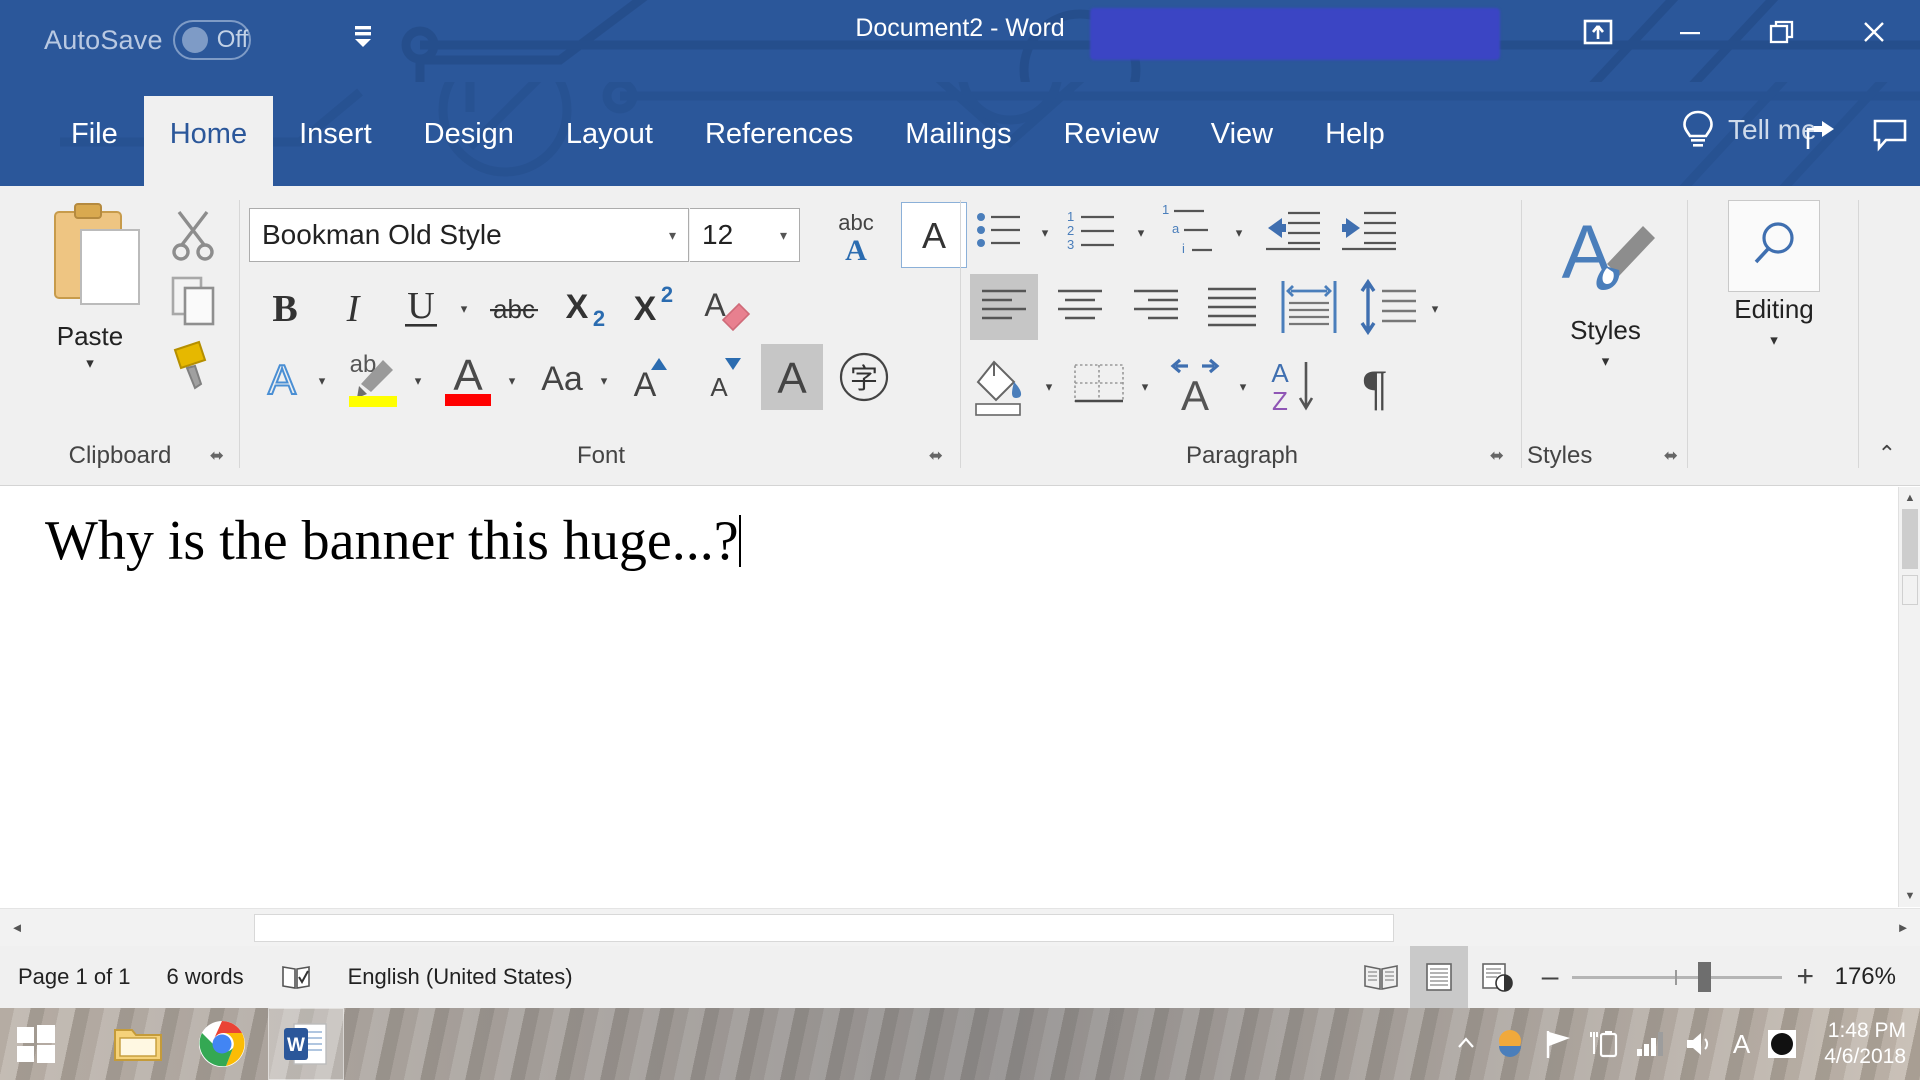 Image resolution: width=1920 pixels, height=1080 pixels. Describe the element at coordinates (469, 235) in the screenshot. I see `font-name-combobox: Bookman Old Style ▾` at that location.